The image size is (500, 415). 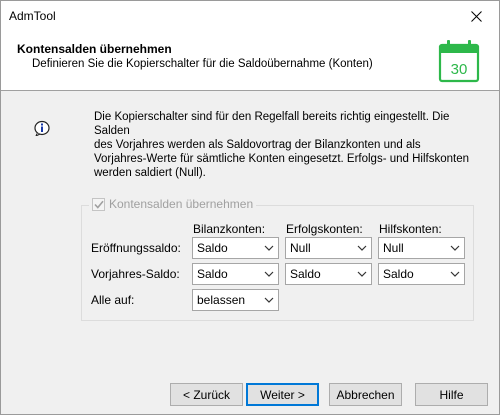 What do you see at coordinates (206, 394) in the screenshot?
I see `back-button: < Zurück` at bounding box center [206, 394].